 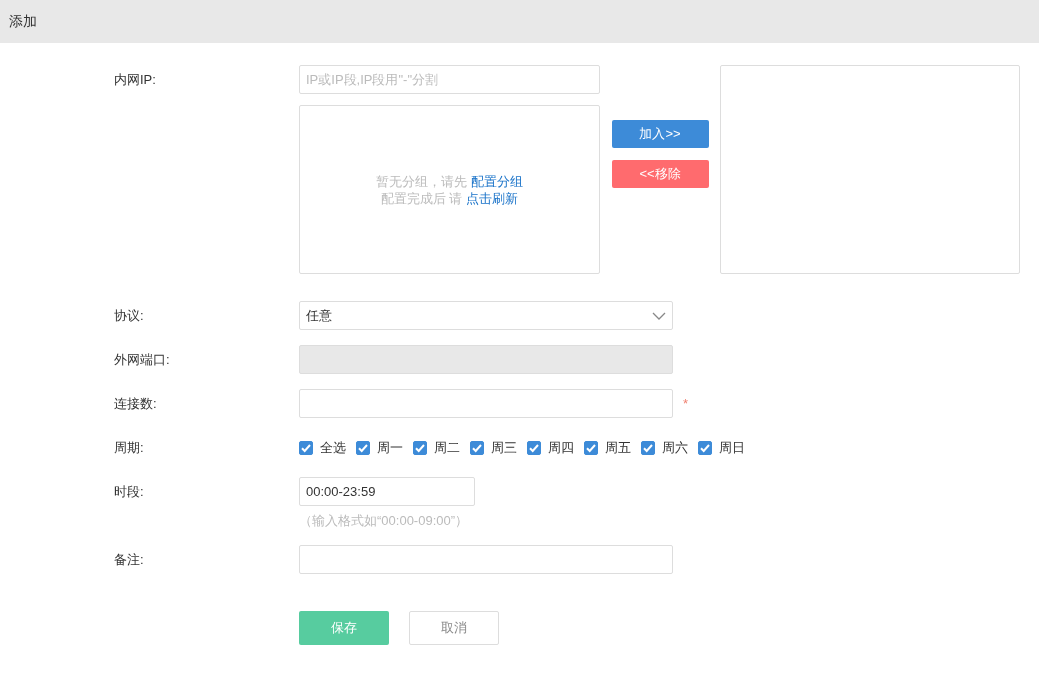 I want to click on group-link: 配置分组, so click(x=496, y=181).